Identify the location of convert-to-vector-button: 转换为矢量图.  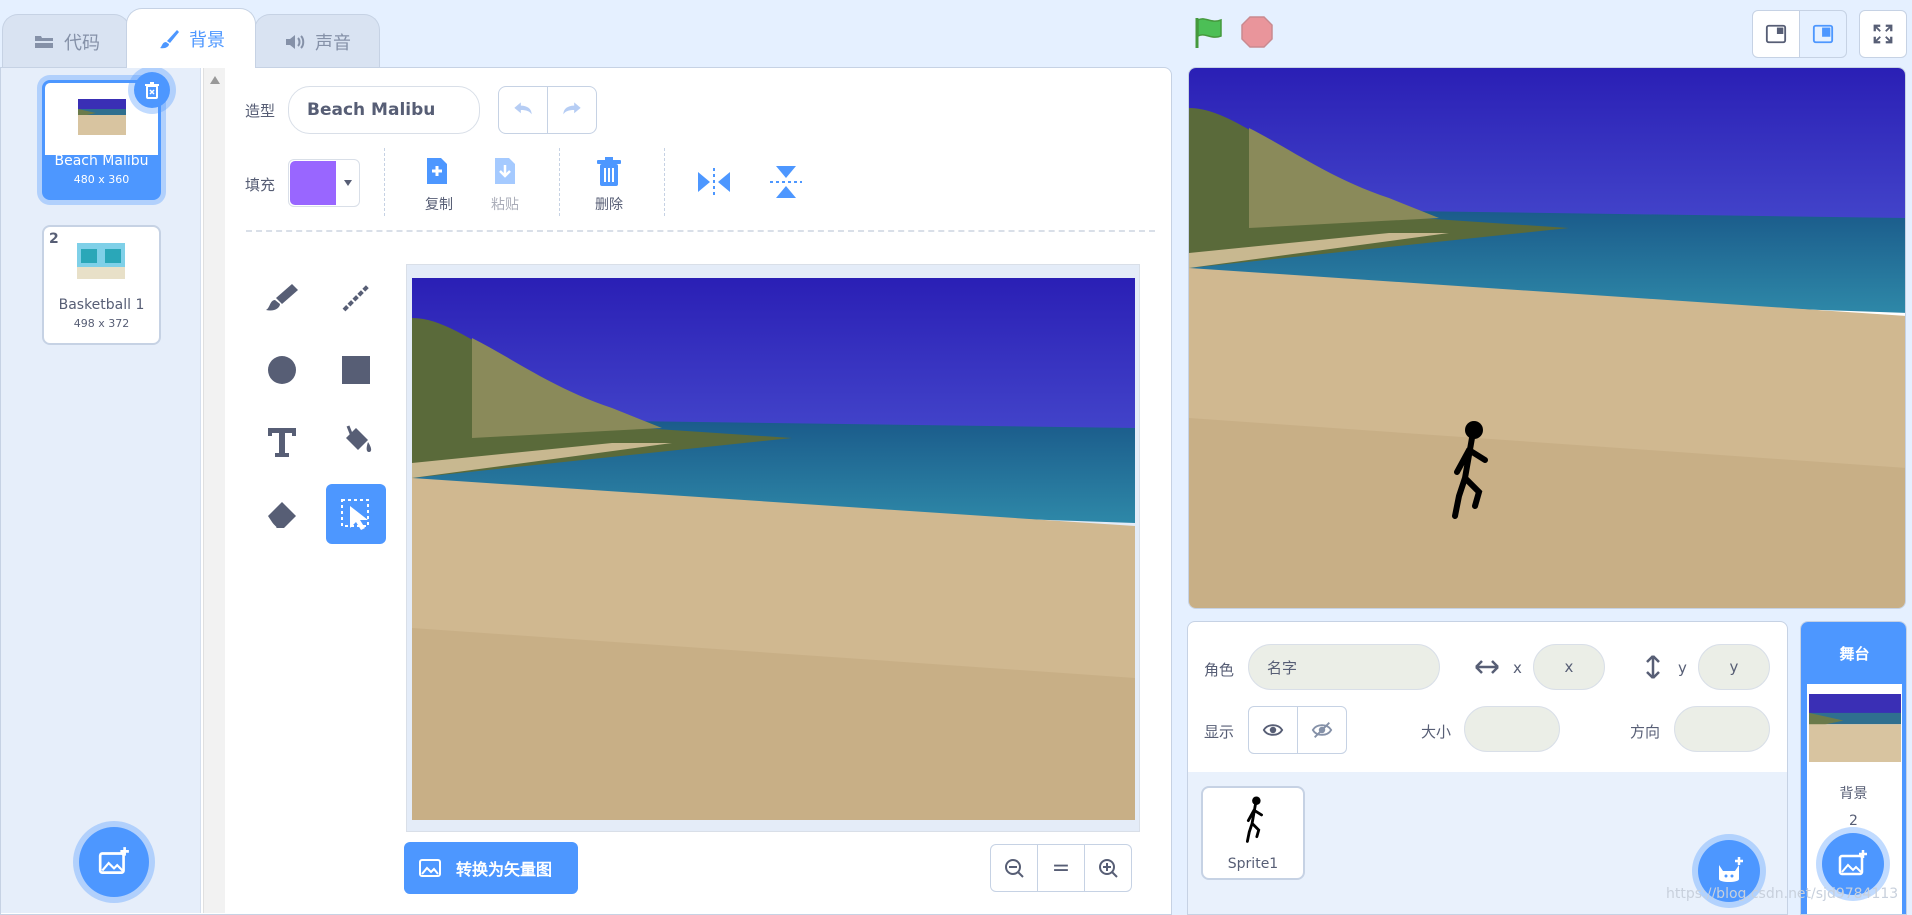
(491, 868).